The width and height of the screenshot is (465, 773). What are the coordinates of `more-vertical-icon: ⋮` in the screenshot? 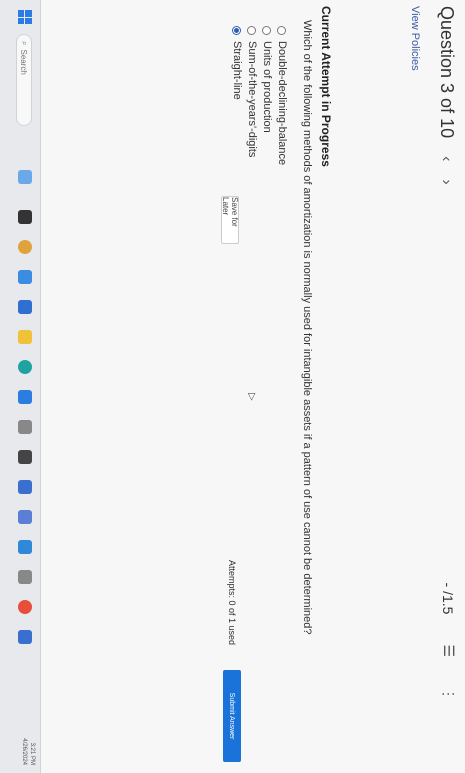 It's located at (448, 694).